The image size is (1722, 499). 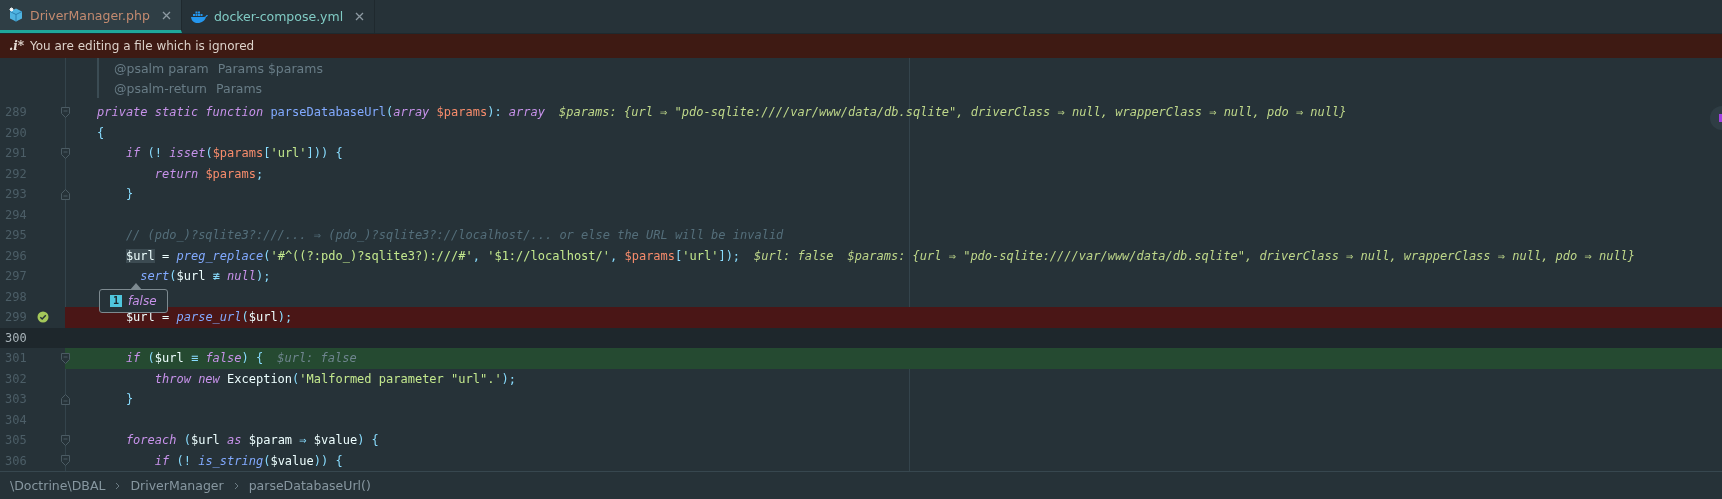 What do you see at coordinates (16, 337) in the screenshot?
I see `line-number: 300` at bounding box center [16, 337].